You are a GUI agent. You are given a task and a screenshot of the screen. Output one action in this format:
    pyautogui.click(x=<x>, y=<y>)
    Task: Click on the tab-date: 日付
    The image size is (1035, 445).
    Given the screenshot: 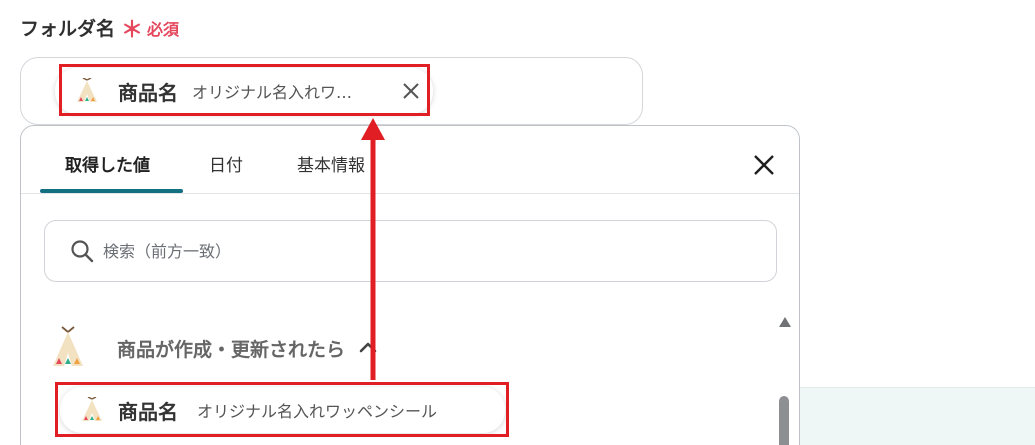 What is the action you would take?
    pyautogui.click(x=226, y=163)
    